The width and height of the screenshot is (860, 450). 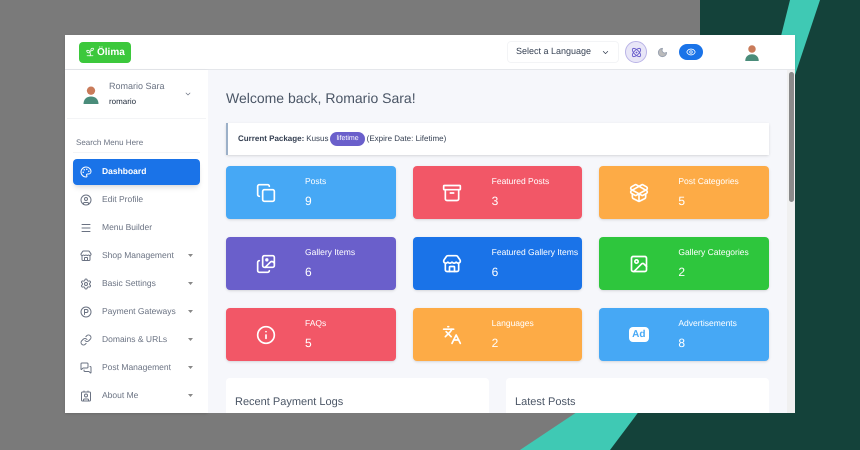 What do you see at coordinates (321, 98) in the screenshot?
I see `page-title: Welcome back, Romario Sara!` at bounding box center [321, 98].